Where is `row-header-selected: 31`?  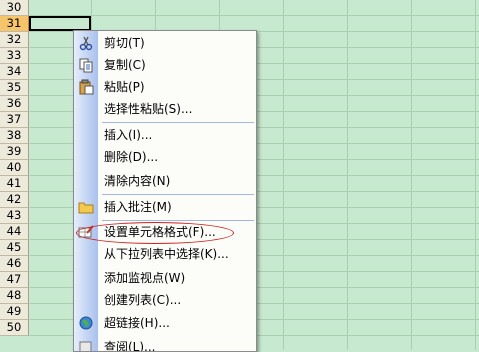 row-header-selected: 31 is located at coordinates (14, 24).